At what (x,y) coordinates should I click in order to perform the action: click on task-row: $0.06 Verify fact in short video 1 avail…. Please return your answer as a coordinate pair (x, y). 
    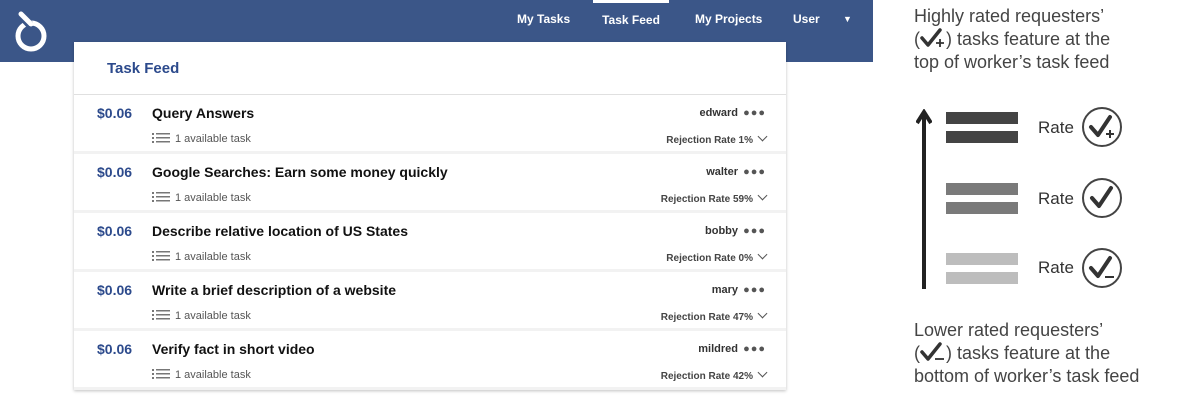
    Looking at the image, I should click on (430, 359).